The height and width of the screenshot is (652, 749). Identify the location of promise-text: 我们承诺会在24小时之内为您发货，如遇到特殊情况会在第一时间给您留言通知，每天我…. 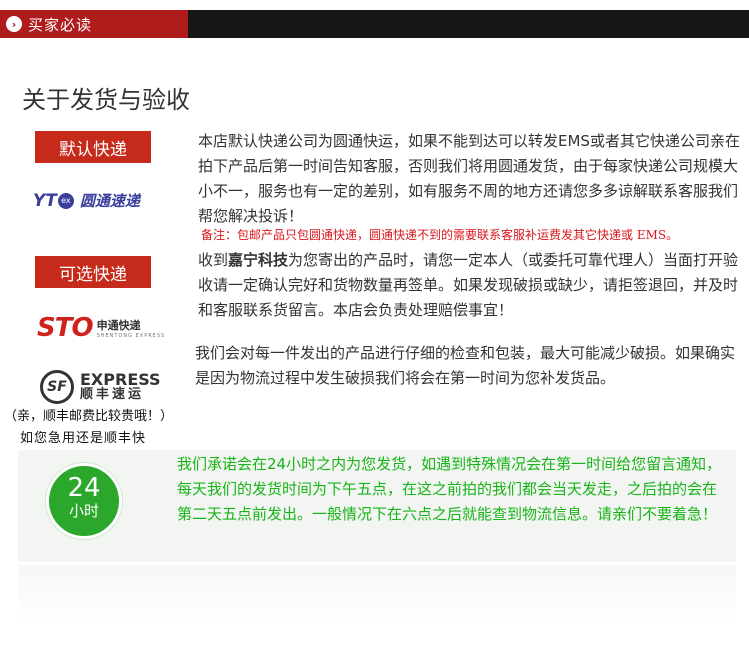
(449, 489).